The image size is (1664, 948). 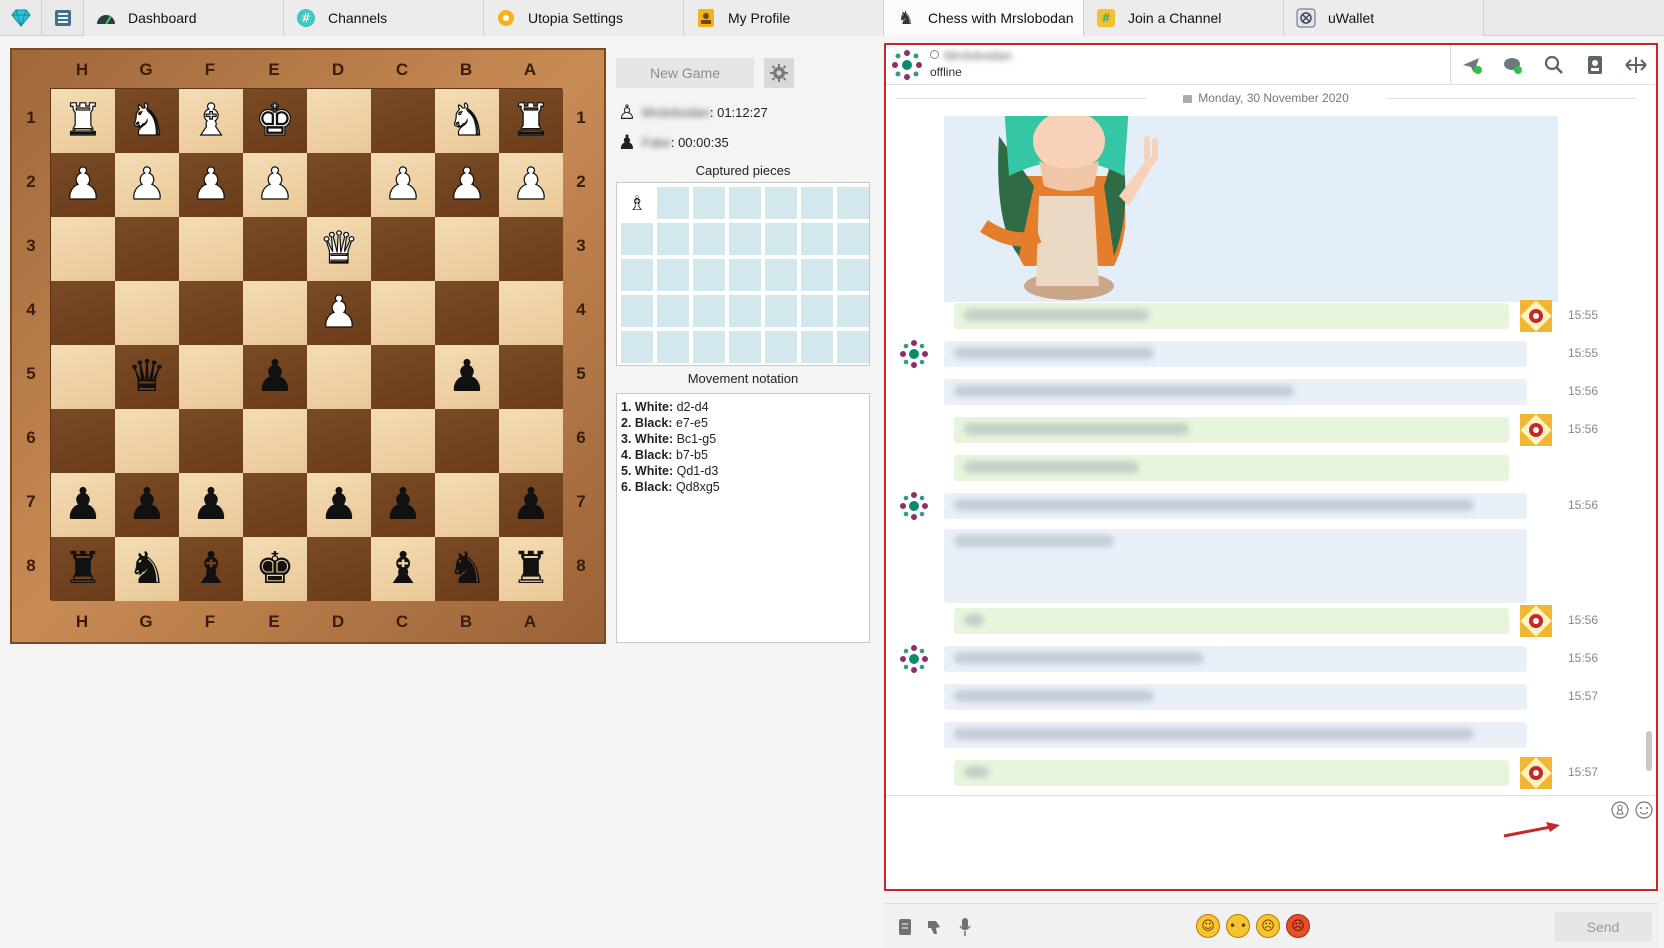 I want to click on sticker-image, so click(x=1251, y=209).